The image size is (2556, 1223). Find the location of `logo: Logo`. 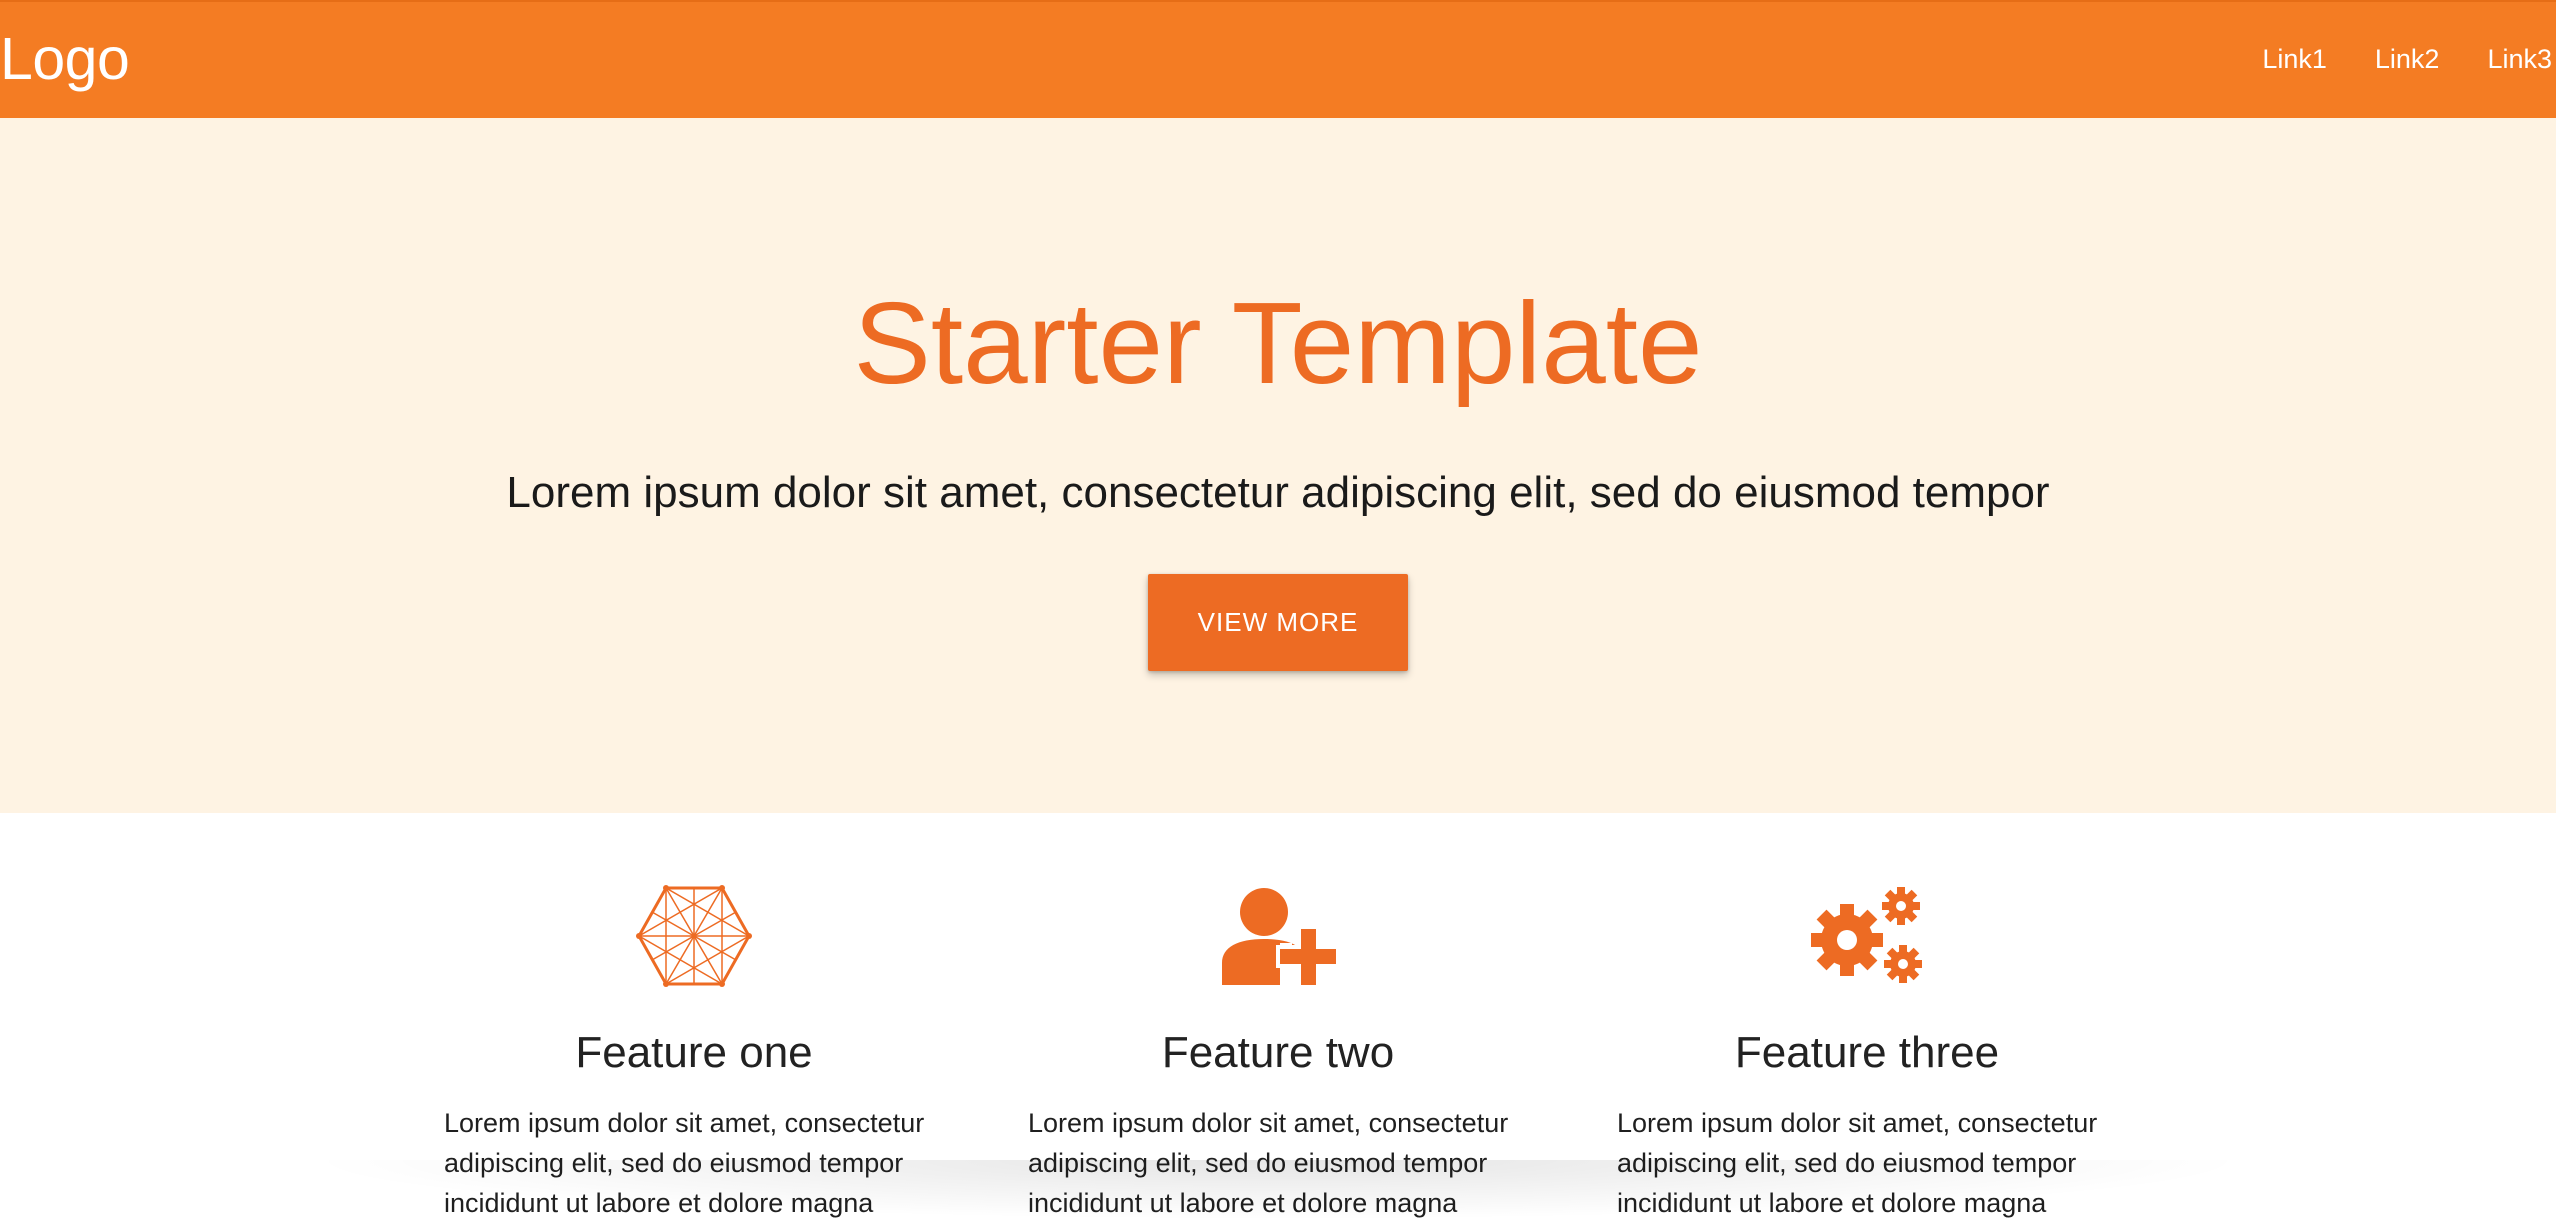

logo: Logo is located at coordinates (65, 59).